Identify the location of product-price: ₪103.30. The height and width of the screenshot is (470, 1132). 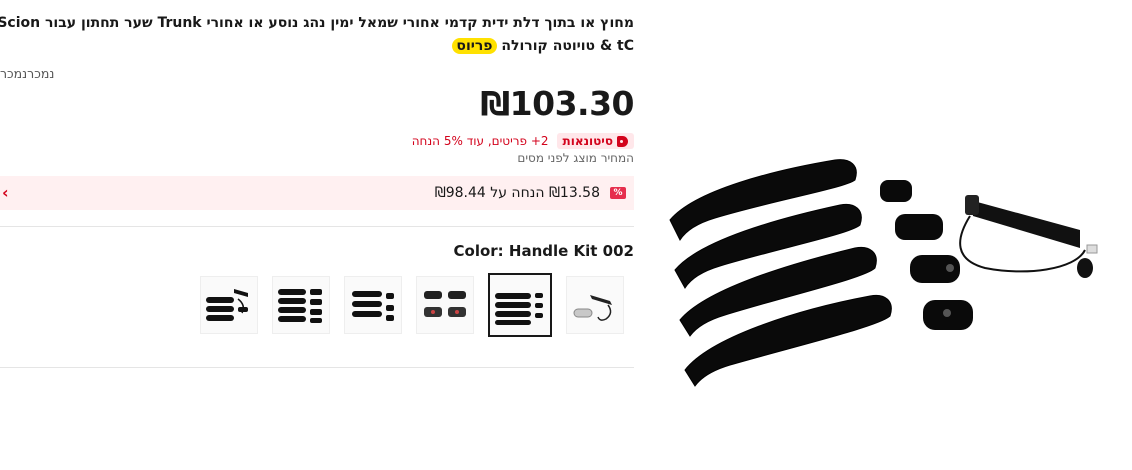
(557, 103).